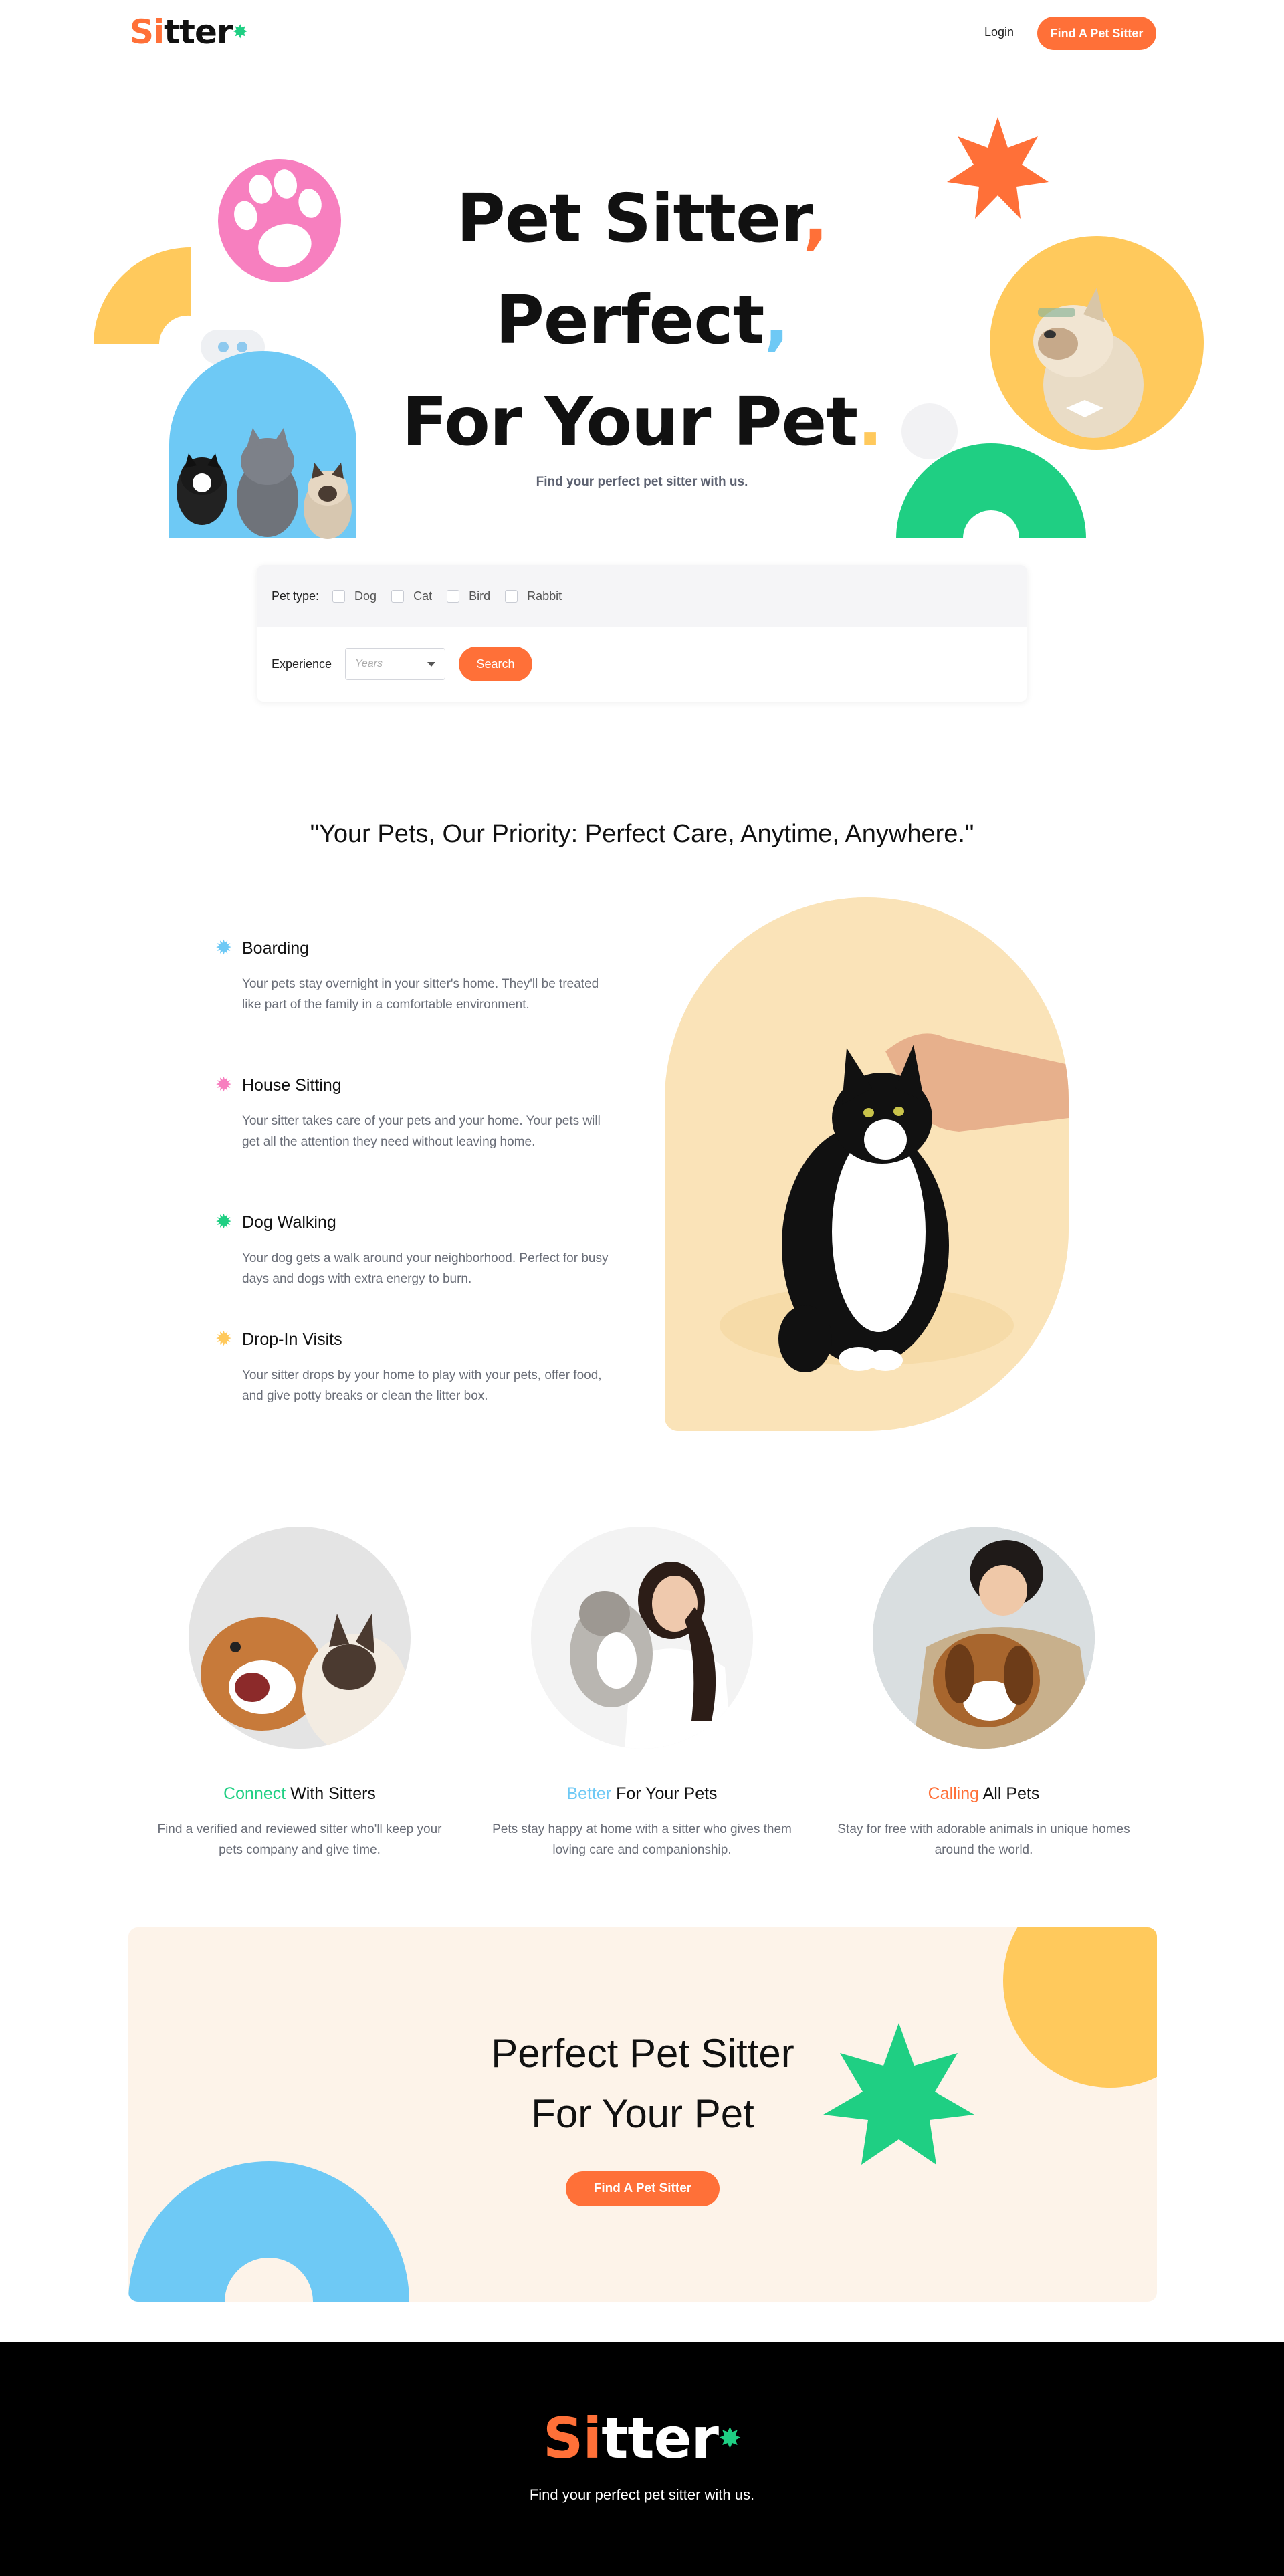 This screenshot has height=2576, width=1284. I want to click on woman-with-dog-icon, so click(984, 1638).